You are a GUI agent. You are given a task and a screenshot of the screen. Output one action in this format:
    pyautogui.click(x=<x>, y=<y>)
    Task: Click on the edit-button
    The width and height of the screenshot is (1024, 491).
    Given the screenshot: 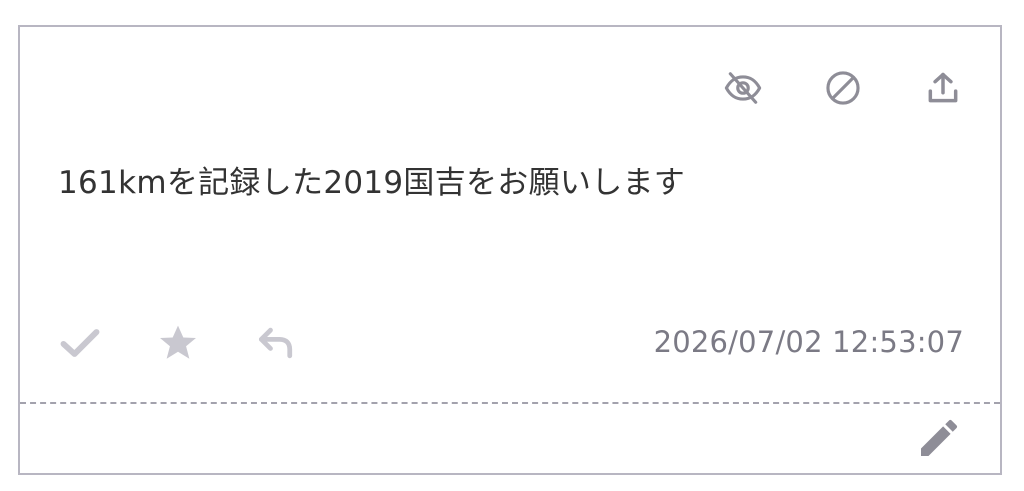 What is the action you would take?
    pyautogui.click(x=939, y=438)
    